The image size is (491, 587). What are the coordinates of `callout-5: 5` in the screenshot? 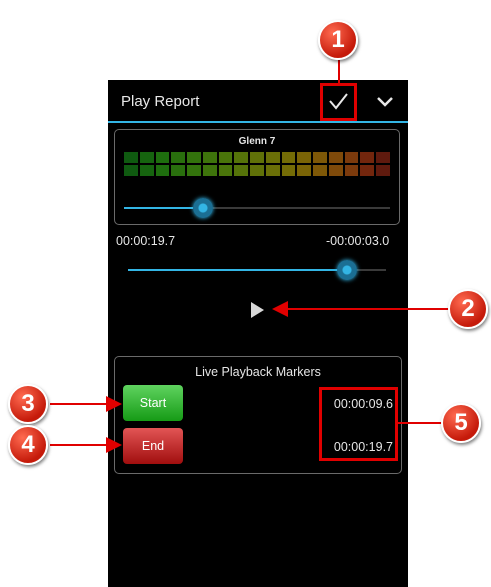 It's located at (461, 423).